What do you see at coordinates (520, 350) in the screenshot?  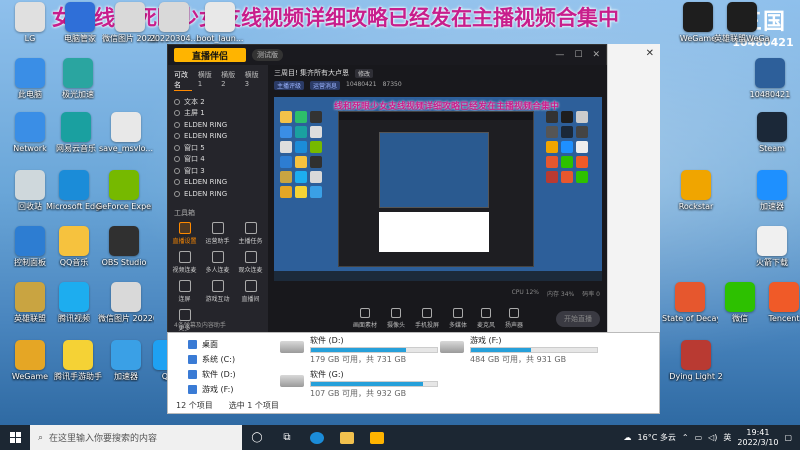 I see `drive-item: 游戏 (F:) 484 GB 可用，共 931 GB` at bounding box center [520, 350].